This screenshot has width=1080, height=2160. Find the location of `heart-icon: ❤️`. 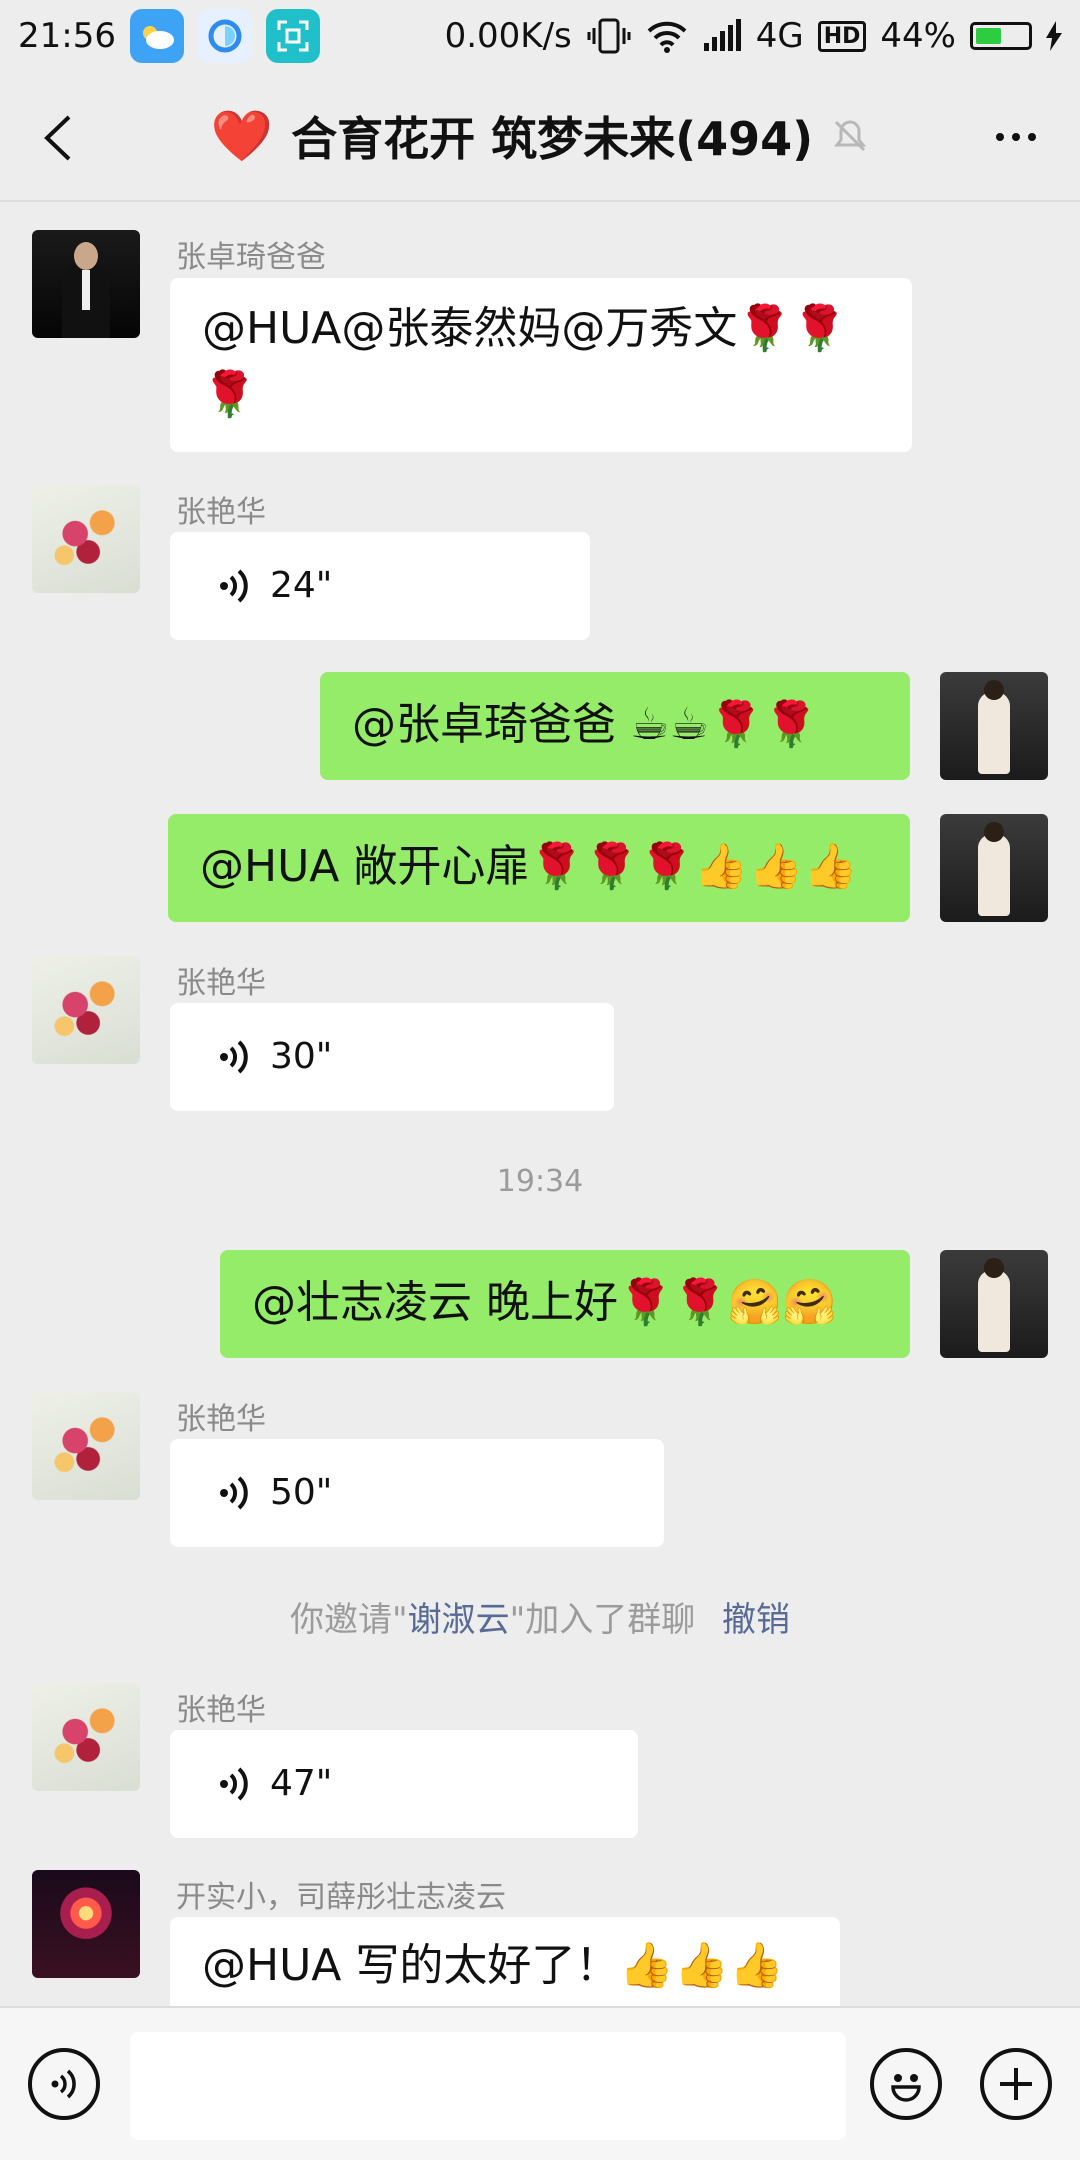

heart-icon: ❤️ is located at coordinates (242, 135).